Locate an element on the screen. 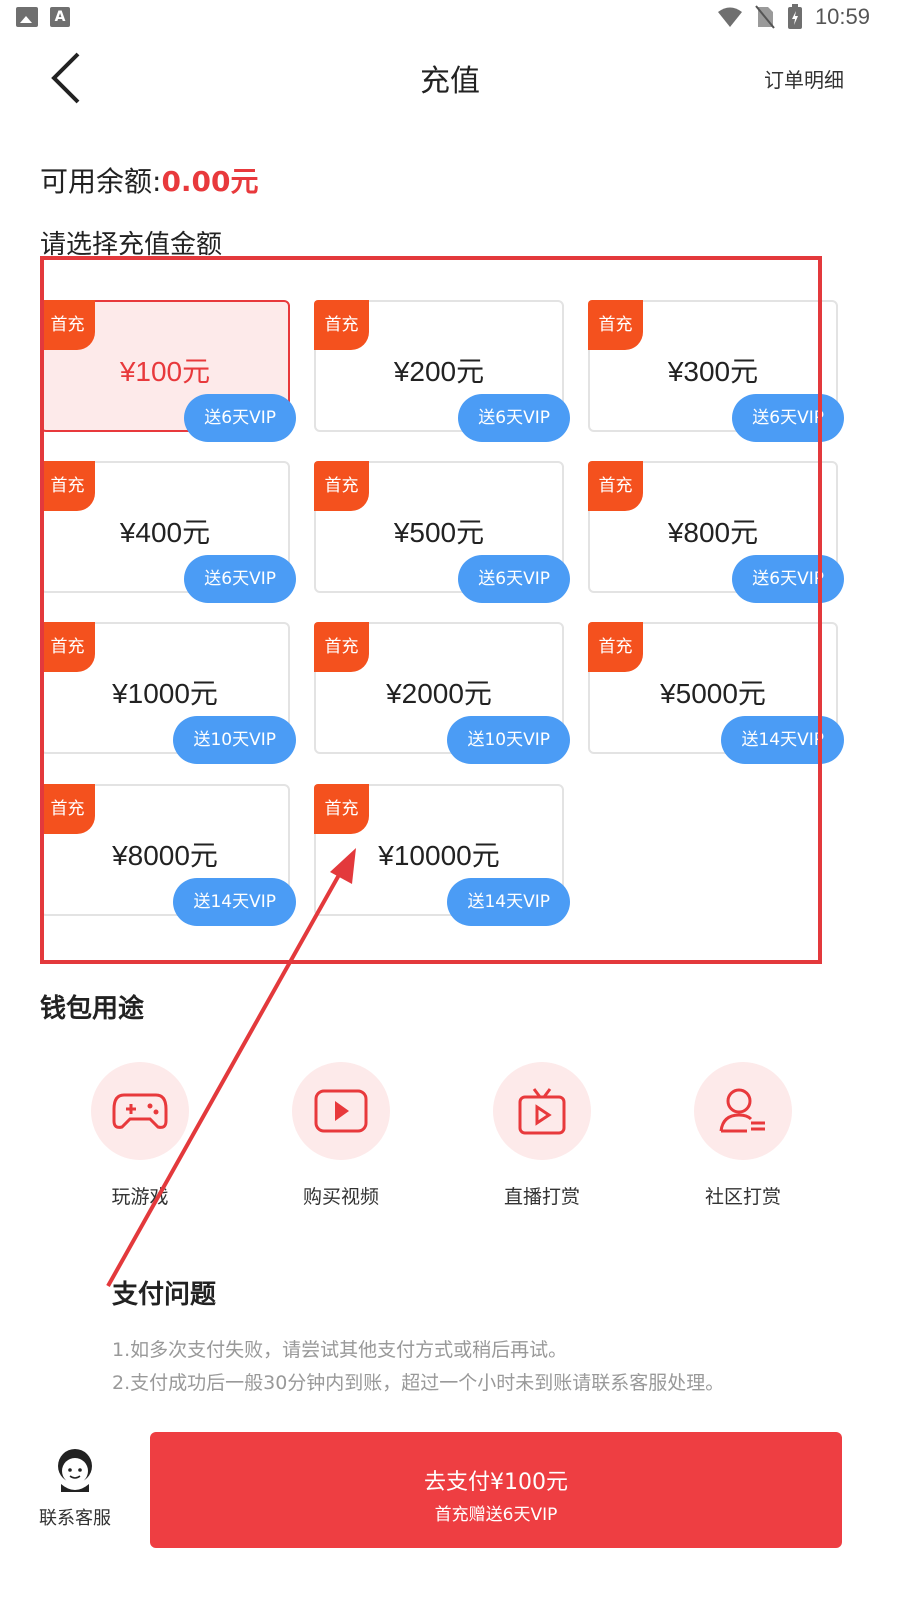 Image resolution: width=900 pixels, height=1600 pixels. balance: 可用余额:0.00元 is located at coordinates (149, 180).